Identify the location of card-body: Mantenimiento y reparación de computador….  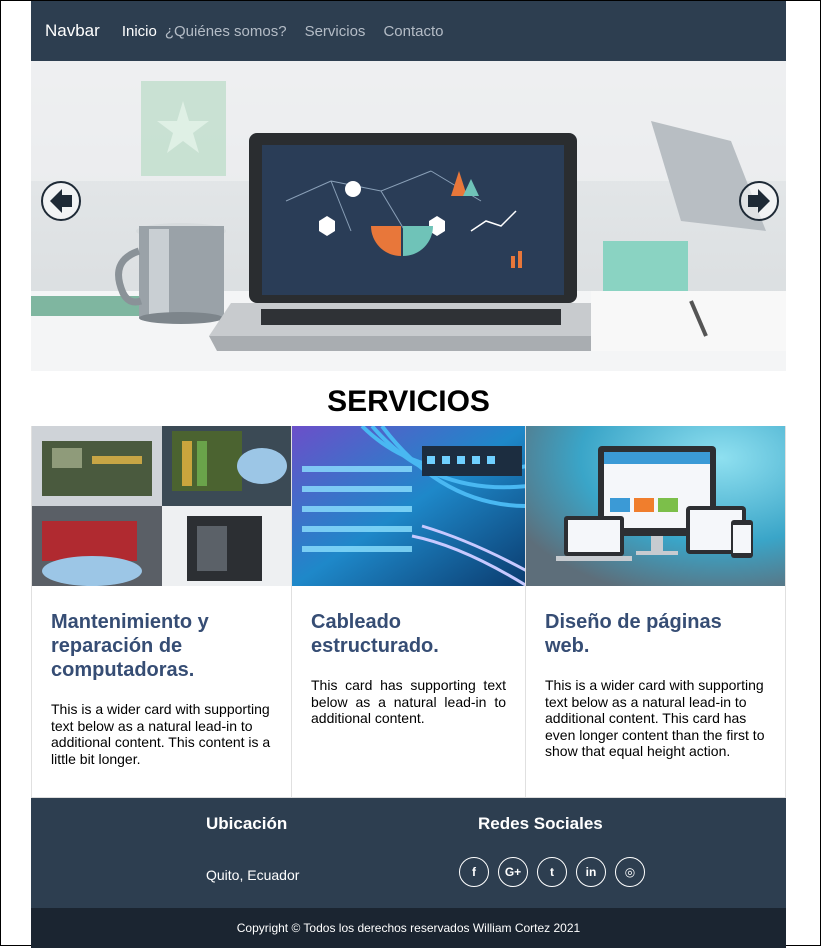
(161, 676).